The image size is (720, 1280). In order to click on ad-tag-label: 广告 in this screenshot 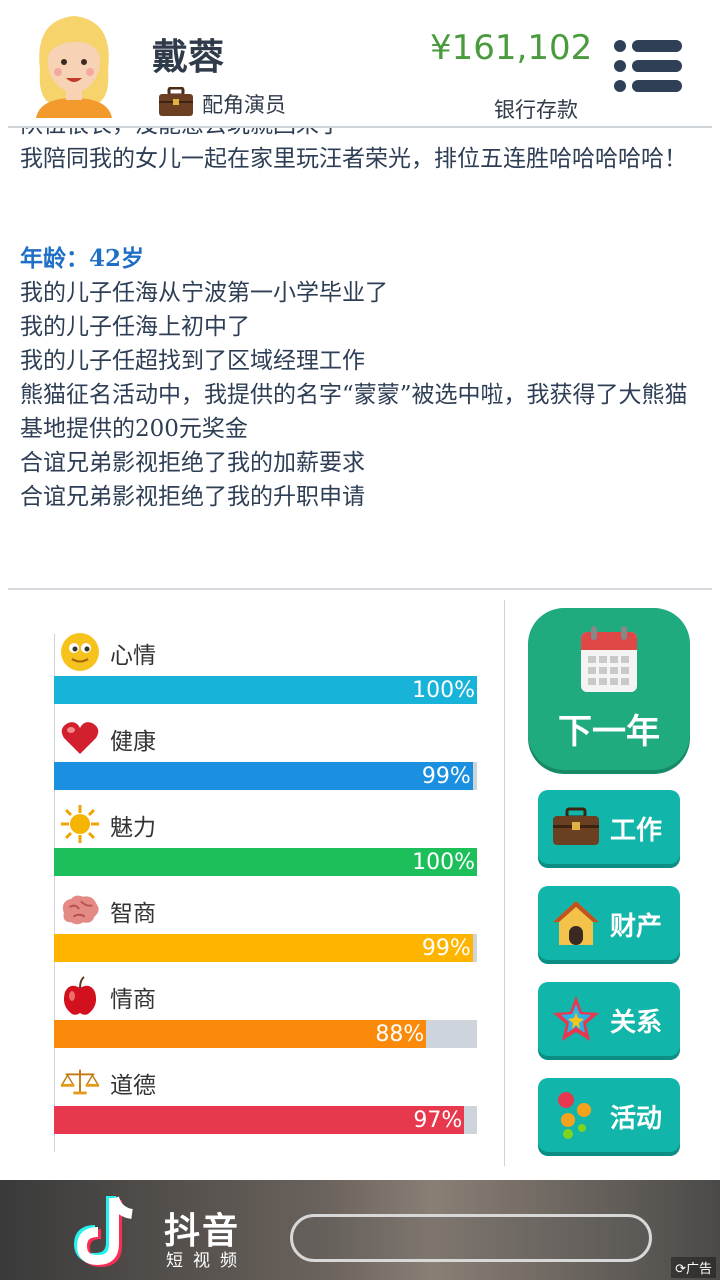, I will do `click(698, 1269)`.